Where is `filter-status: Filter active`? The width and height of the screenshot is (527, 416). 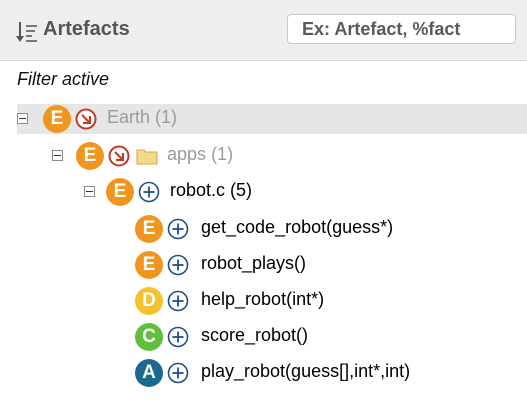
filter-status: Filter active is located at coordinates (63, 79).